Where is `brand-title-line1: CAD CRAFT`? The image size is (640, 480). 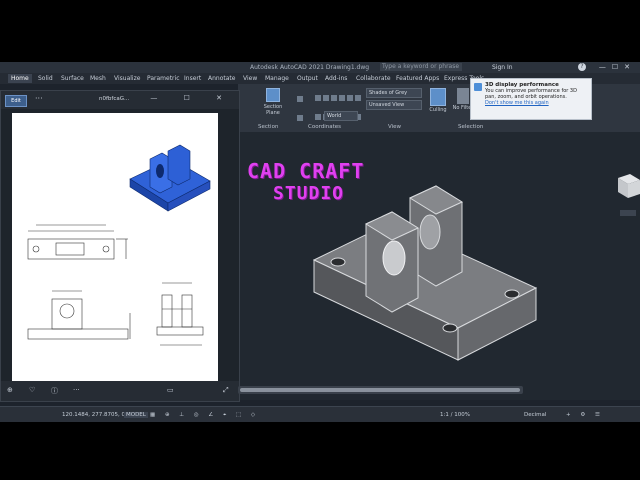
brand-title-line1: CAD CRAFT is located at coordinates (306, 171).